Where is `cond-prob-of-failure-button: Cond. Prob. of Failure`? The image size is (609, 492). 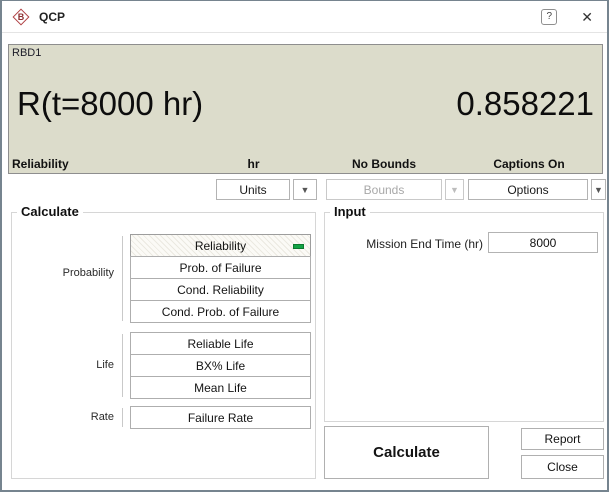
cond-prob-of-failure-button: Cond. Prob. of Failure is located at coordinates (220, 311).